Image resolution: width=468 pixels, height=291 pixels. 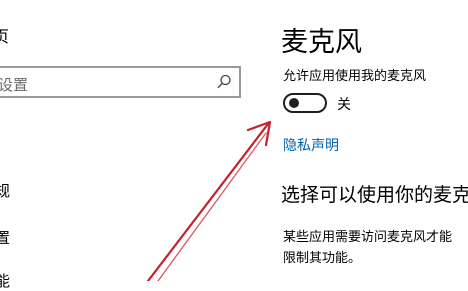 What do you see at coordinates (355, 76) in the screenshot?
I see `microphone-access-label: 允许应用使用我的麦克风` at bounding box center [355, 76].